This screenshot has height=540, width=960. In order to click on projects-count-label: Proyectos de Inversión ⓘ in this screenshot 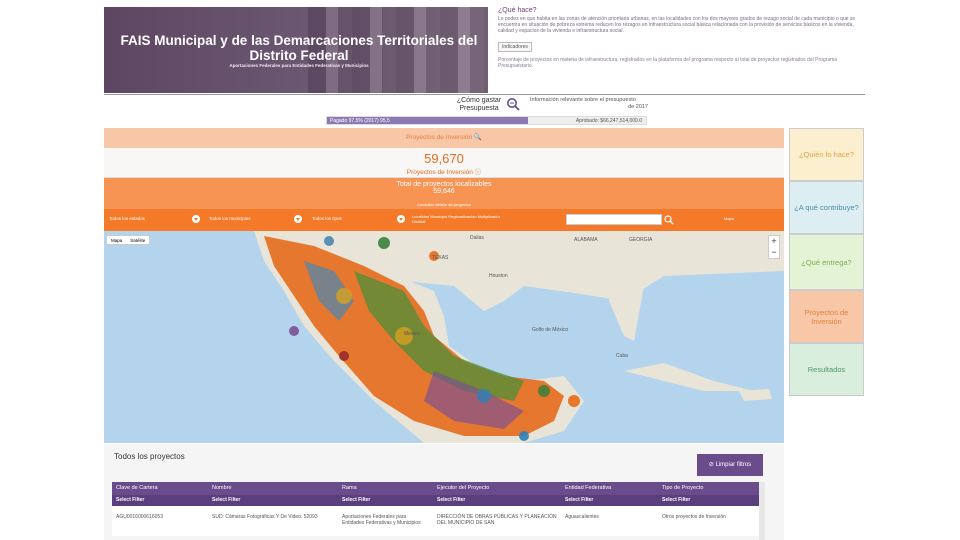, I will do `click(444, 171)`.